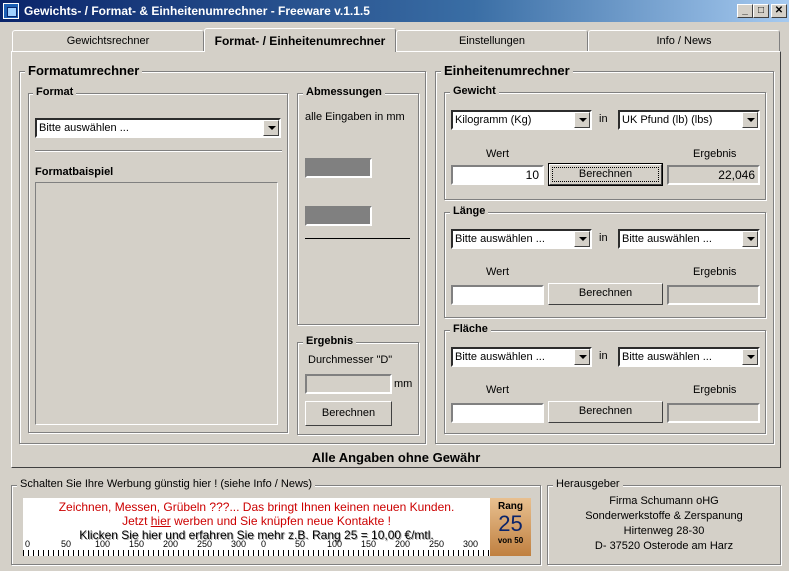 Image resolution: width=789 pixels, height=571 pixels. I want to click on dimensions-note: alle Eingaben in mm, so click(355, 117).